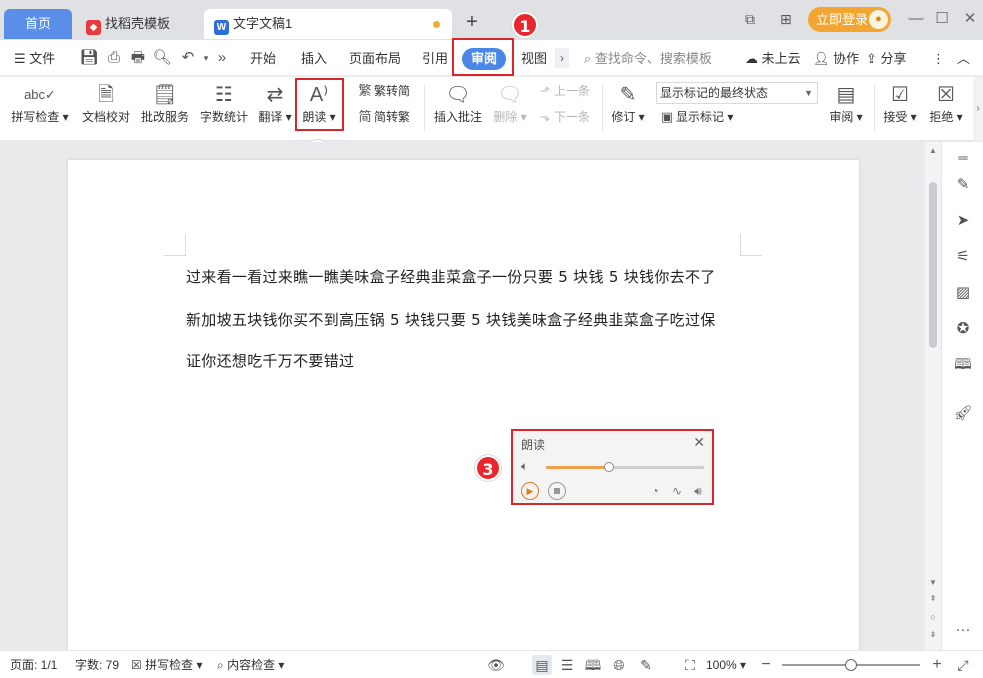 This screenshot has width=983, height=678. What do you see at coordinates (545, 116) in the screenshot?
I see `next-comment-icon: ⬎` at bounding box center [545, 116].